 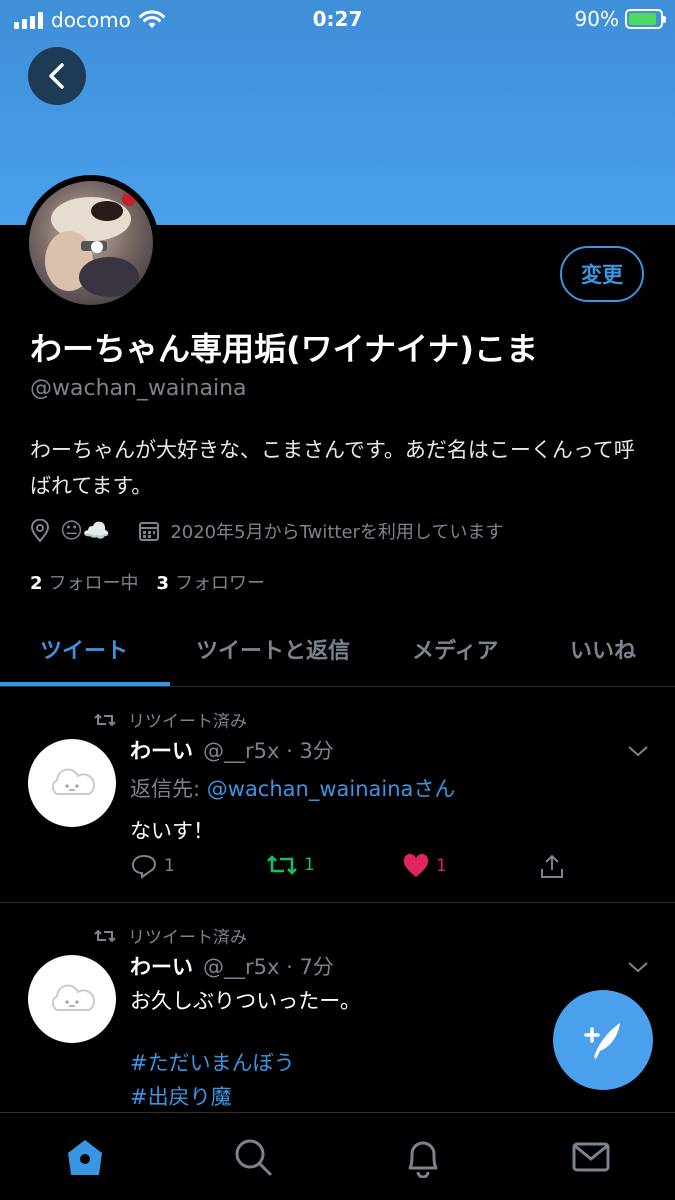 I want to click on profile-meta: 😐☁️ 2020年5月からTwitterを利用しています, so click(x=266, y=531).